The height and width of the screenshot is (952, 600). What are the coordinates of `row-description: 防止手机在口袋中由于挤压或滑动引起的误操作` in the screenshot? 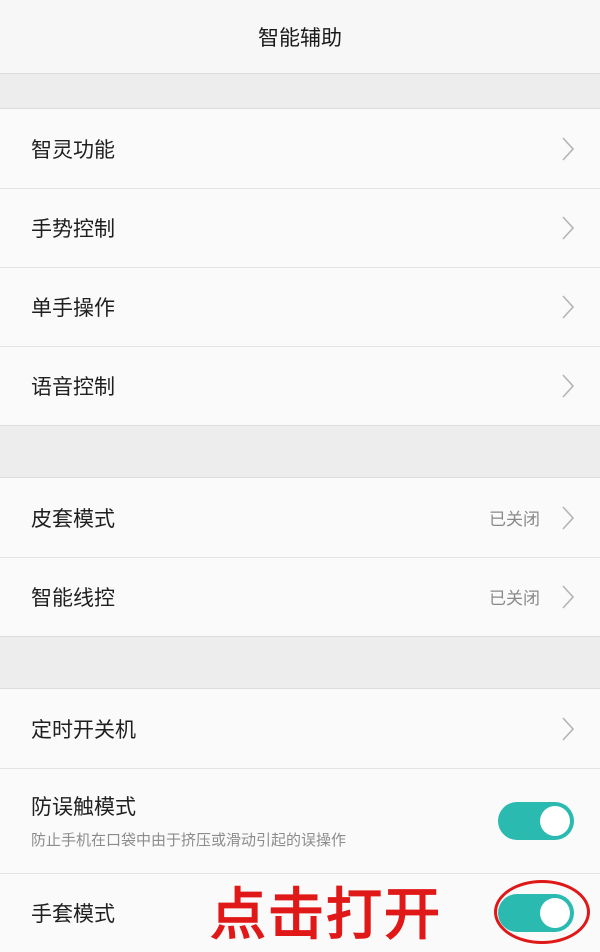 It's located at (189, 840).